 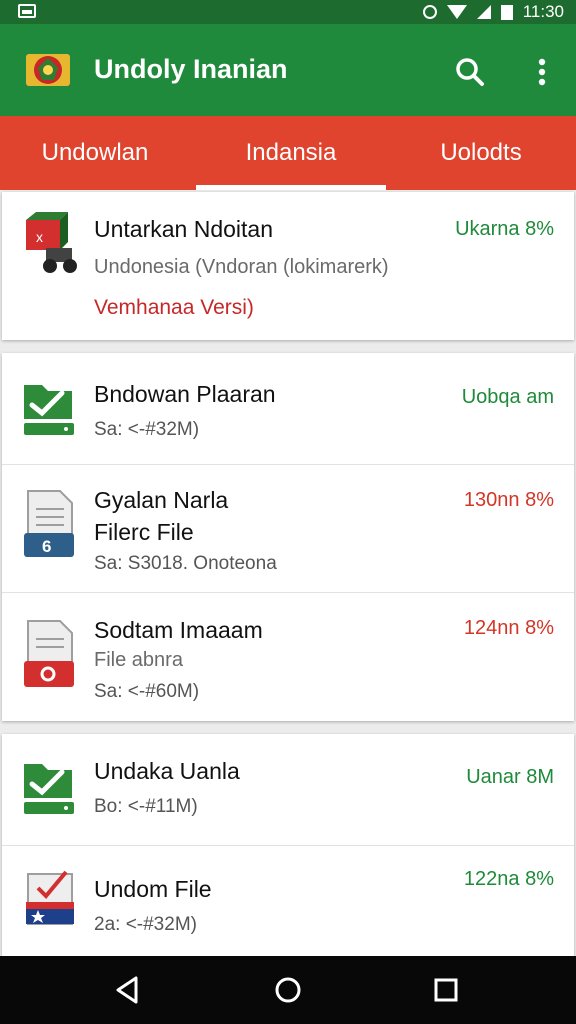 What do you see at coordinates (144, 532) in the screenshot?
I see `item-title-line2: Filerc File` at bounding box center [144, 532].